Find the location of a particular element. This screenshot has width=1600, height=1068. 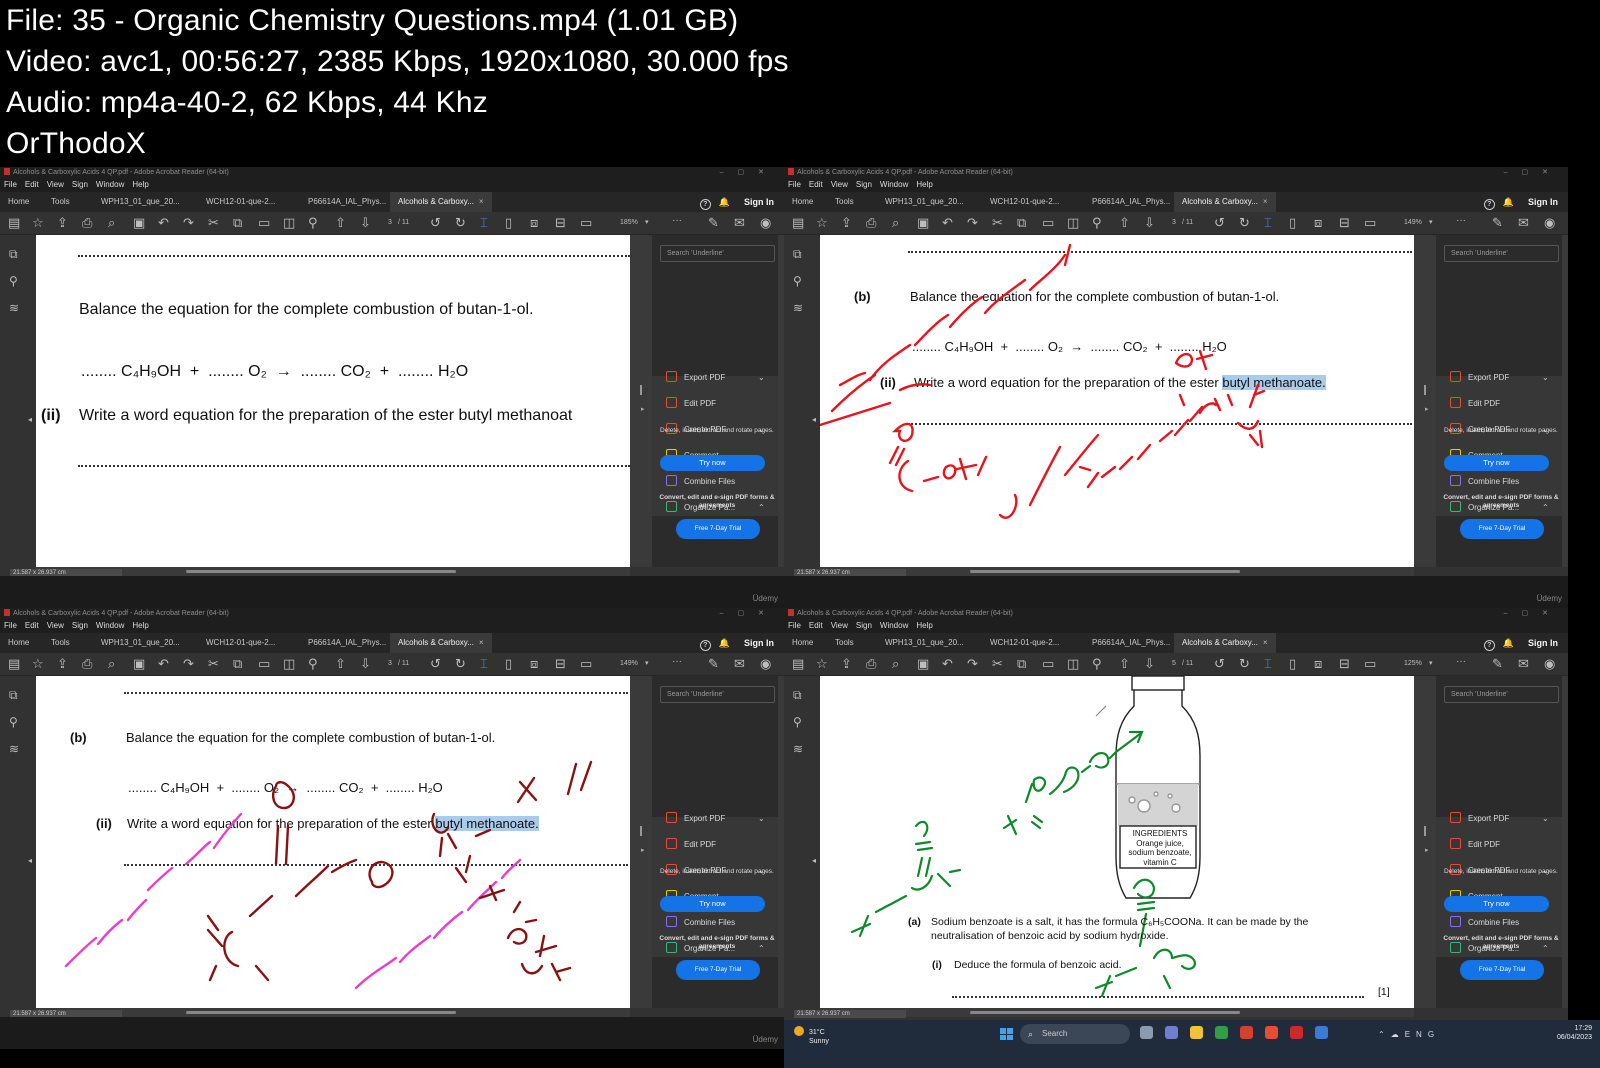

zoom-dropdown-icon: ▾ is located at coordinates (647, 664).